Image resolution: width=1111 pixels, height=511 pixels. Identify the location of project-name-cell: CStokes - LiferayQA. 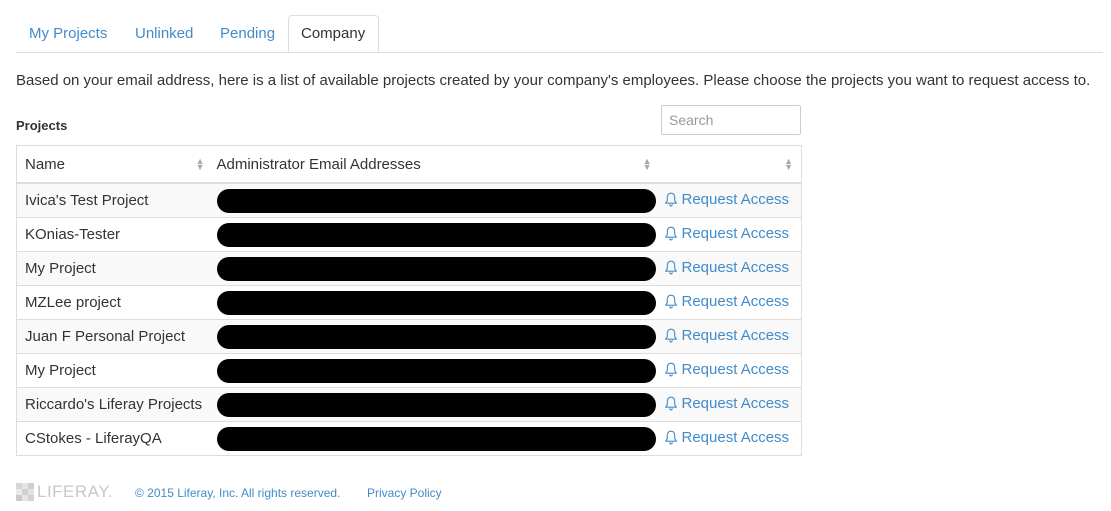
(114, 438).